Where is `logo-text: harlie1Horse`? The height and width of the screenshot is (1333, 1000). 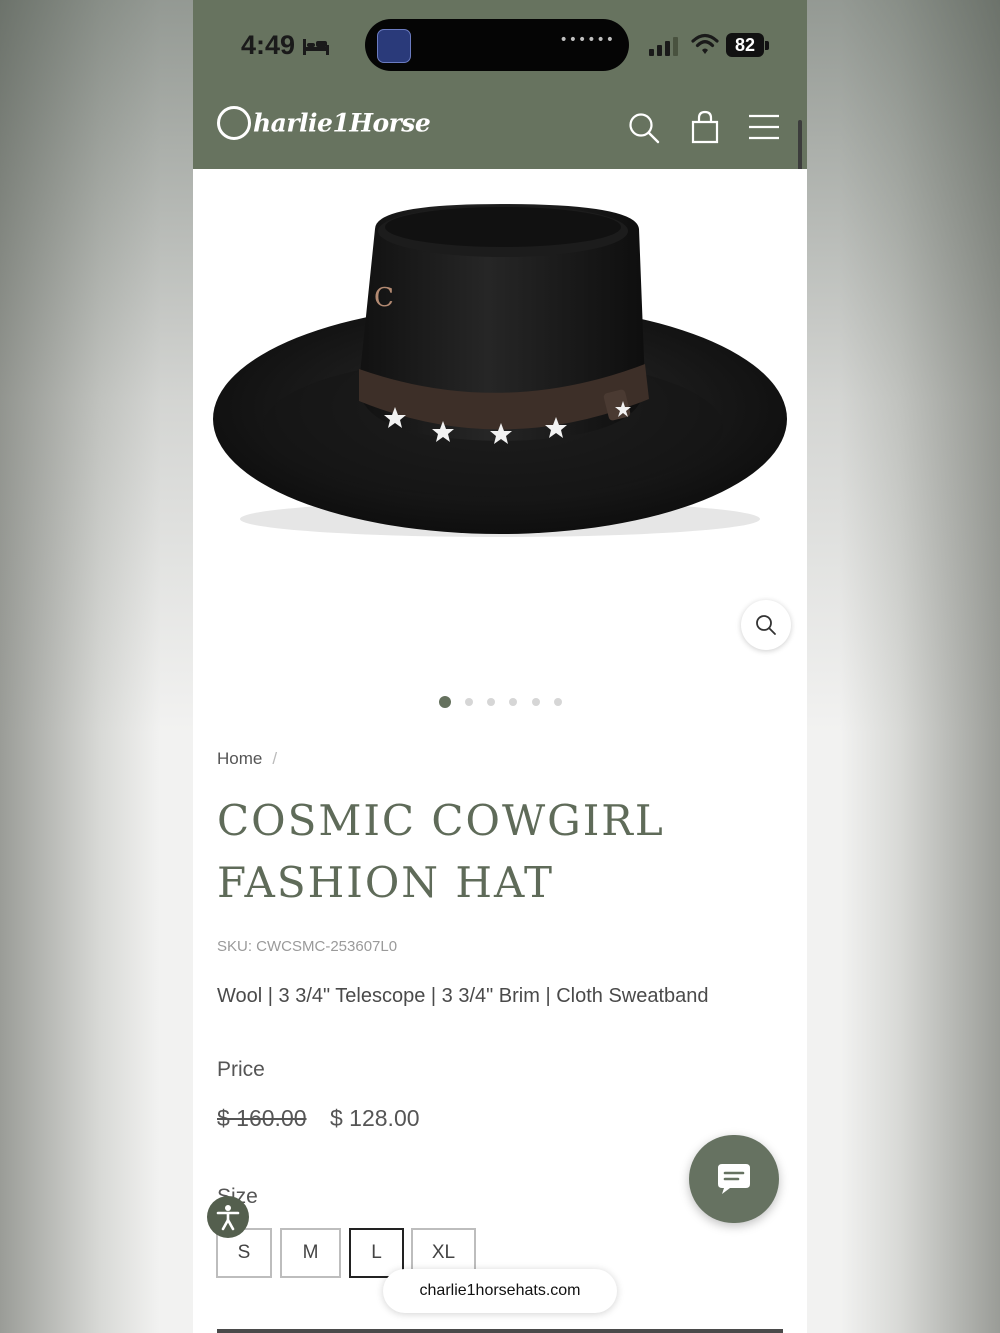
logo-text: harlie1Horse is located at coordinates (342, 123).